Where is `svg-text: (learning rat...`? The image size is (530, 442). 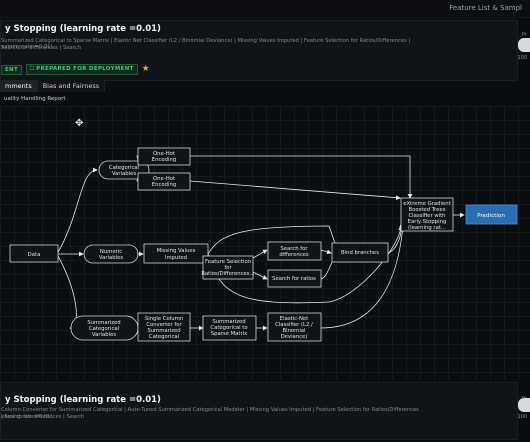
svg-text: (learning rat... is located at coordinates (427, 228).